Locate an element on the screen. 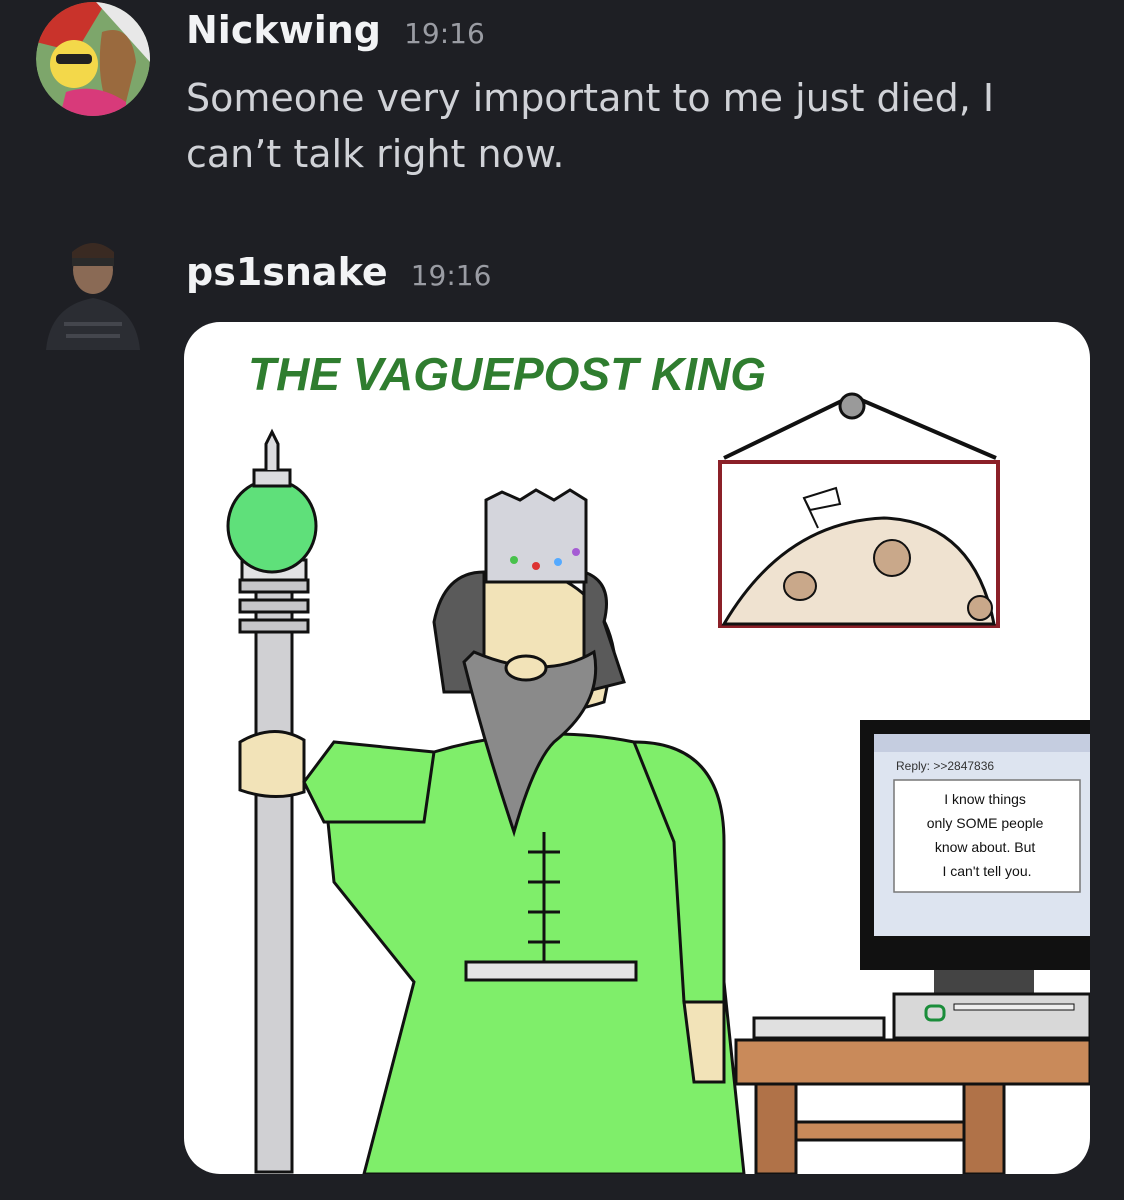  username: ps1snake is located at coordinates (287, 272).